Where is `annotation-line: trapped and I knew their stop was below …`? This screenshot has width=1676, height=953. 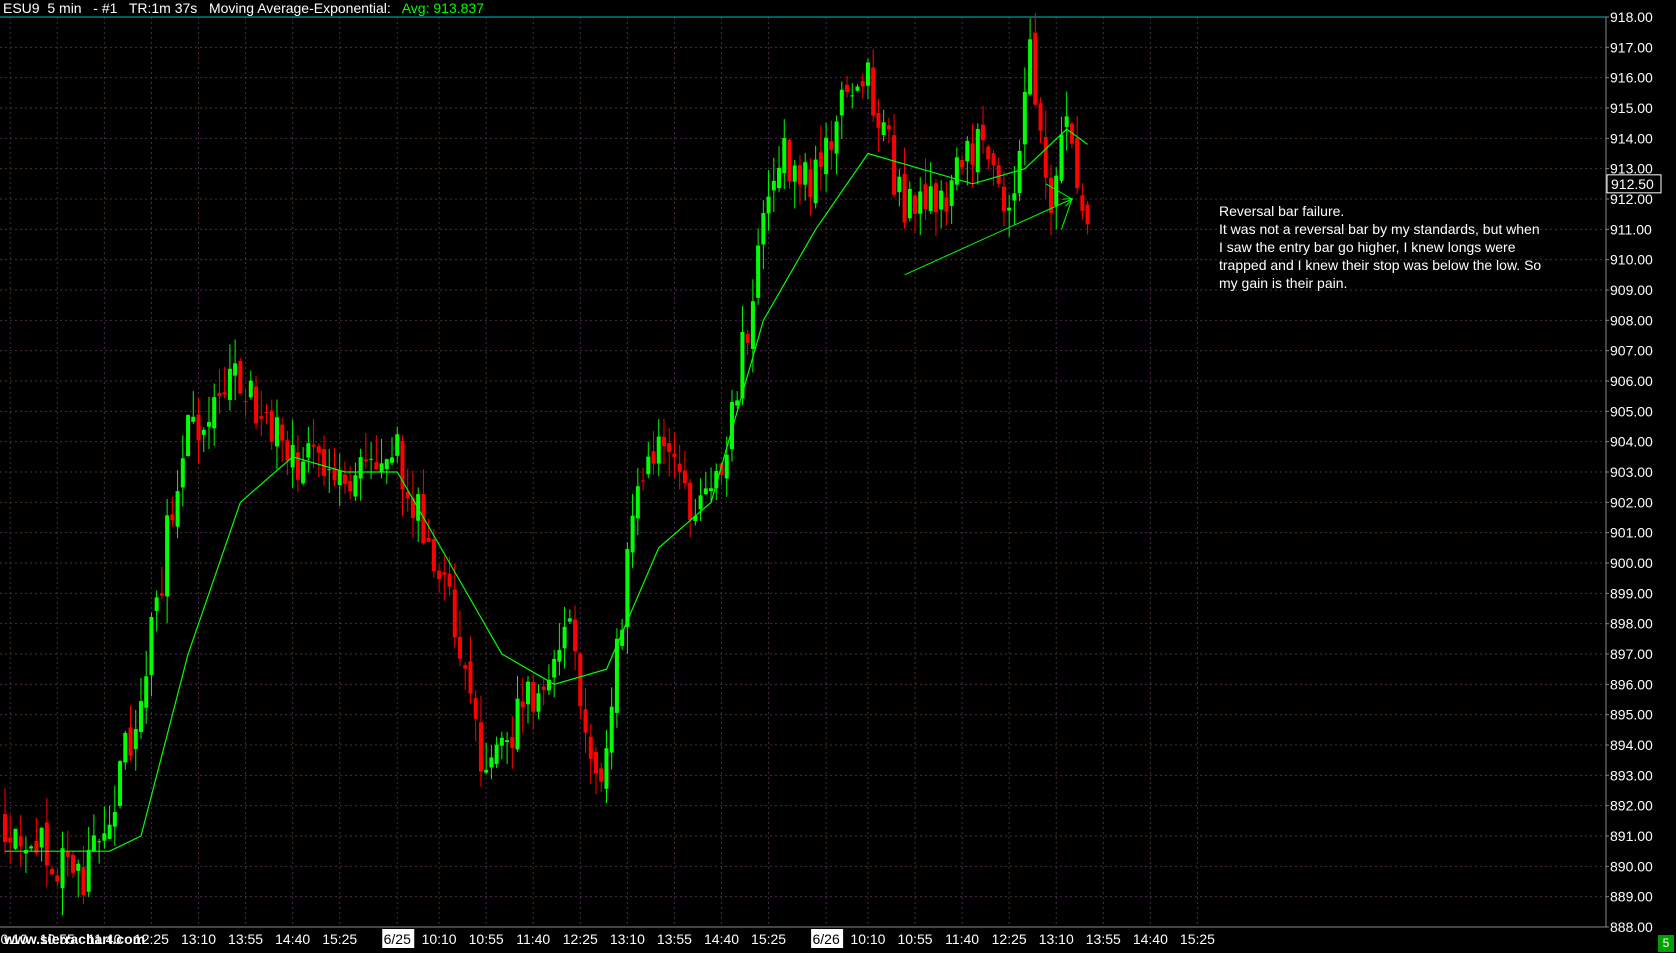 annotation-line: trapped and I knew their stop was below … is located at coordinates (1380, 265).